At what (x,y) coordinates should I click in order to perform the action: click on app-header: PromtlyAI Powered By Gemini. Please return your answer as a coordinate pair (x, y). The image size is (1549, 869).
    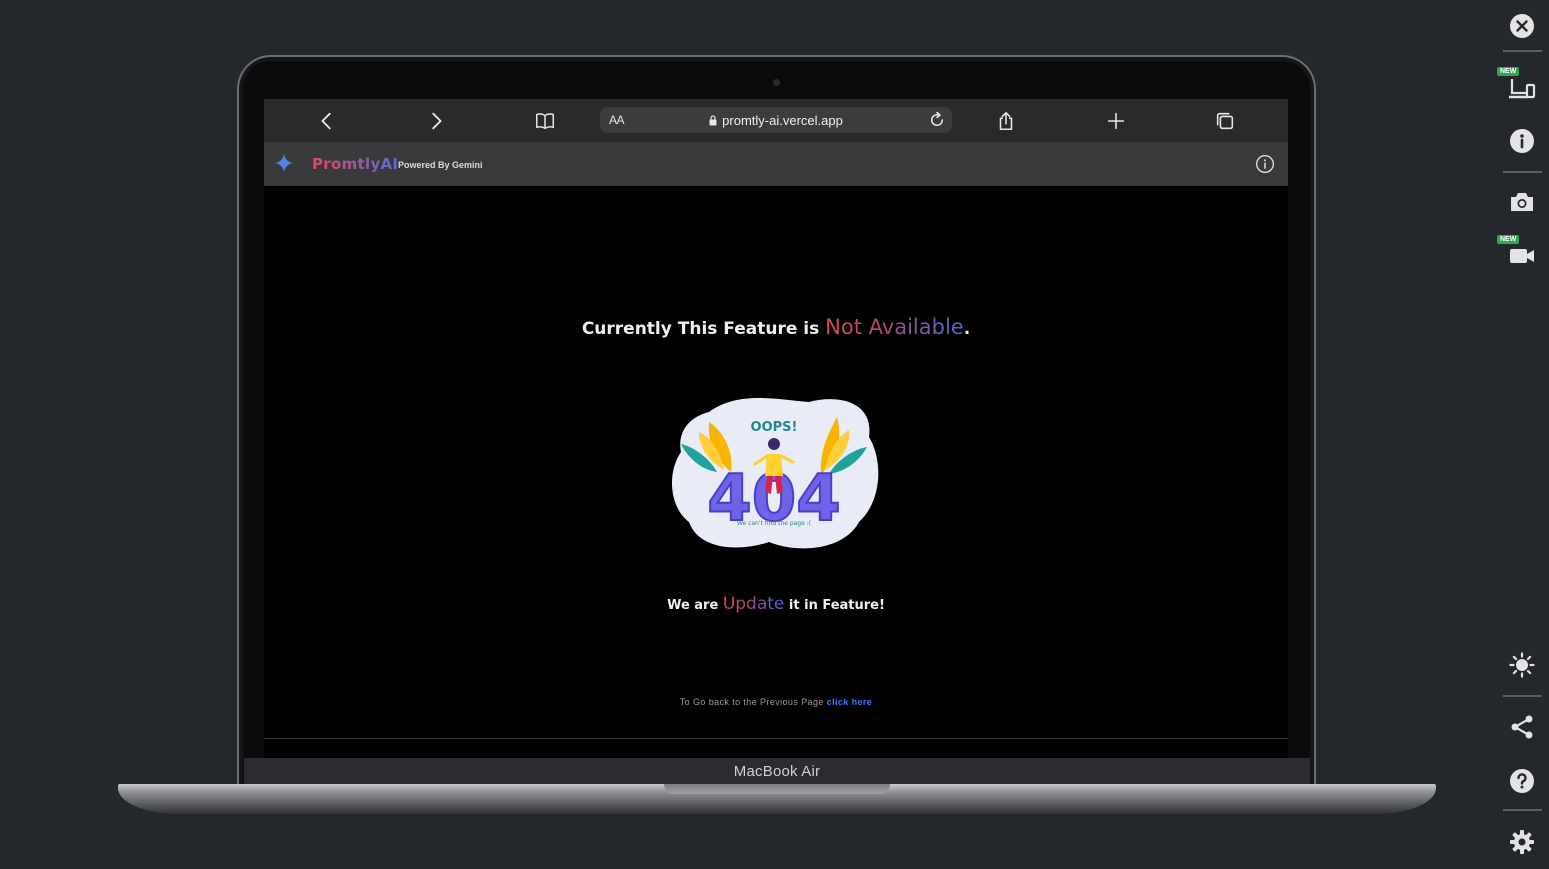
    Looking at the image, I should click on (776, 164).